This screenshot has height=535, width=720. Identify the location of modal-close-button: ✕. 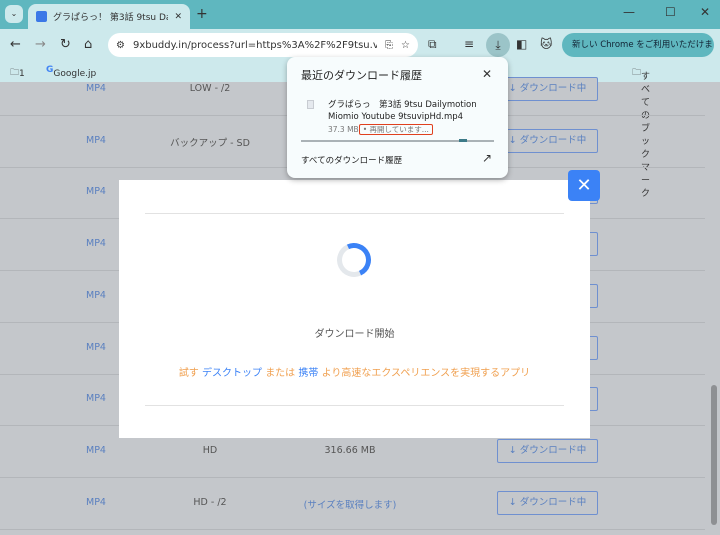
(584, 185).